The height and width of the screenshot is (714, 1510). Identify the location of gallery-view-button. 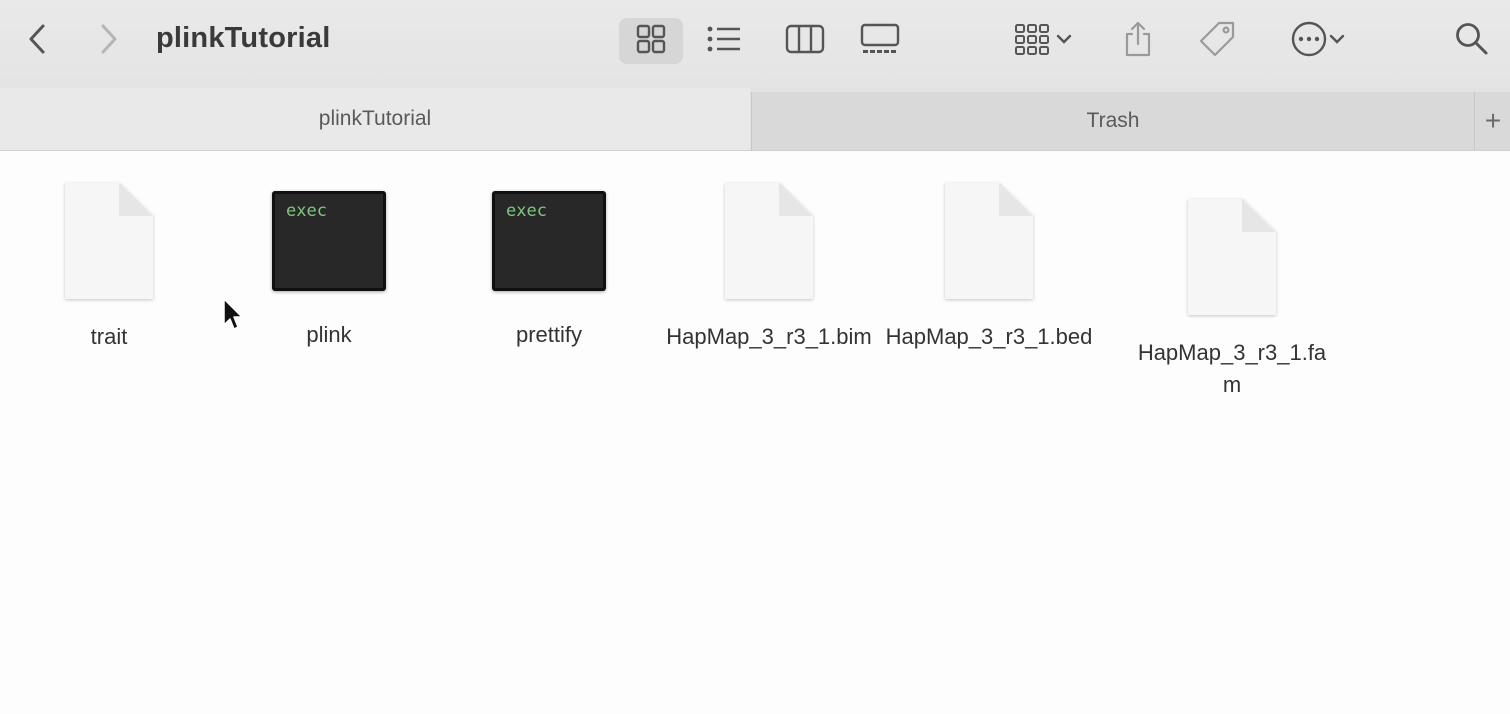
(880, 39).